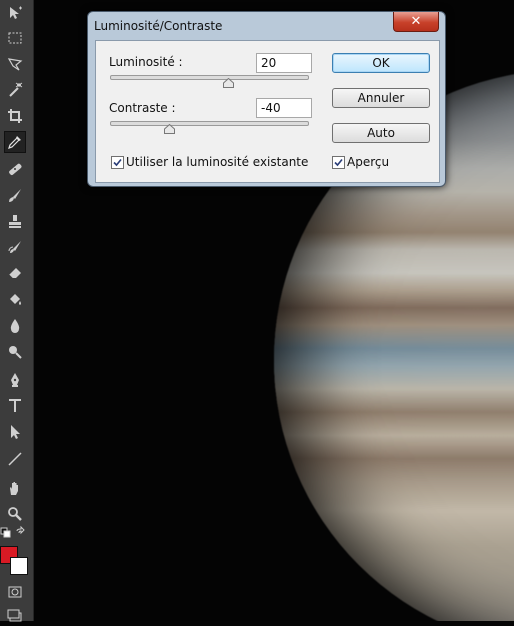 The image size is (514, 626). What do you see at coordinates (15, 488) in the screenshot?
I see `hand-icon` at bounding box center [15, 488].